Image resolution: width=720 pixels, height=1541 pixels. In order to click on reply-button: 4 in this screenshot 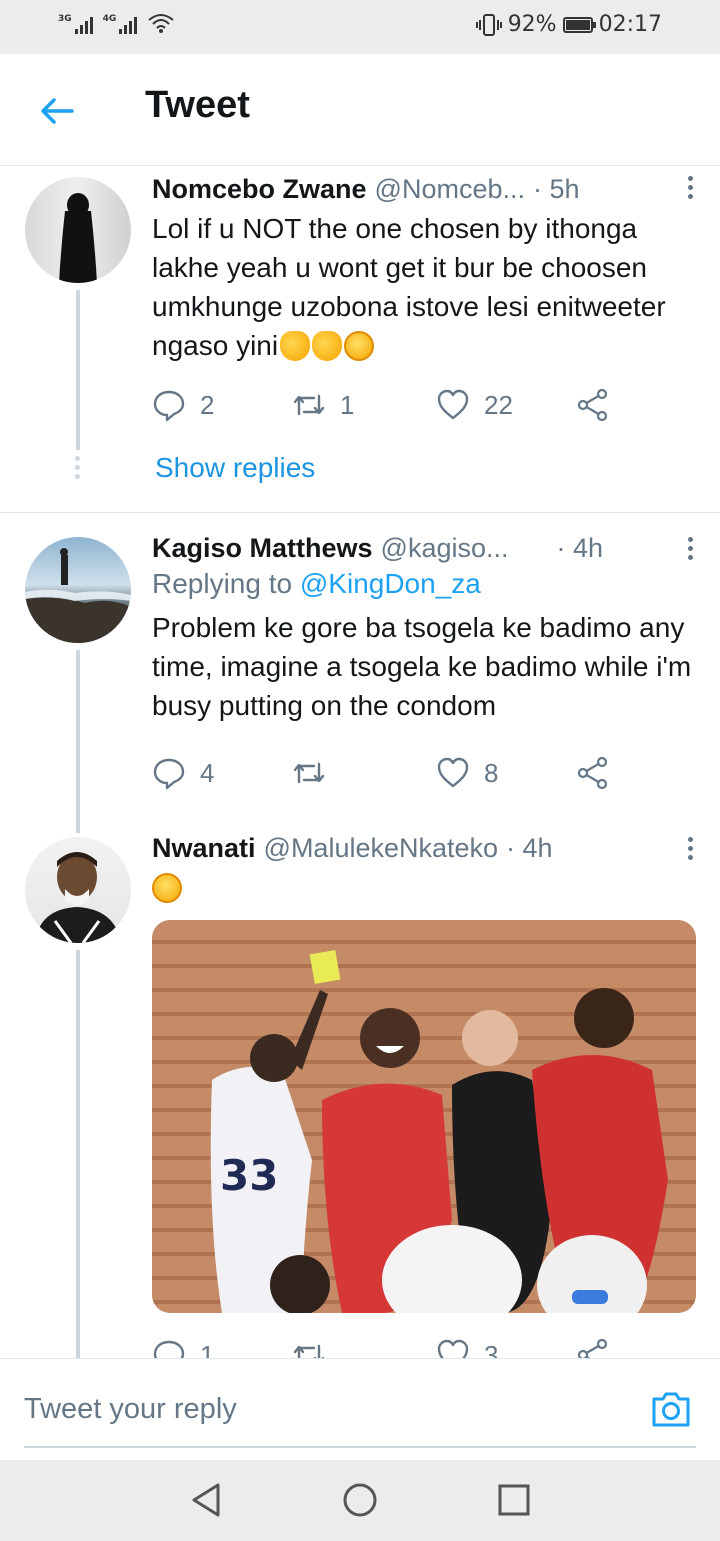, I will do `click(183, 773)`.